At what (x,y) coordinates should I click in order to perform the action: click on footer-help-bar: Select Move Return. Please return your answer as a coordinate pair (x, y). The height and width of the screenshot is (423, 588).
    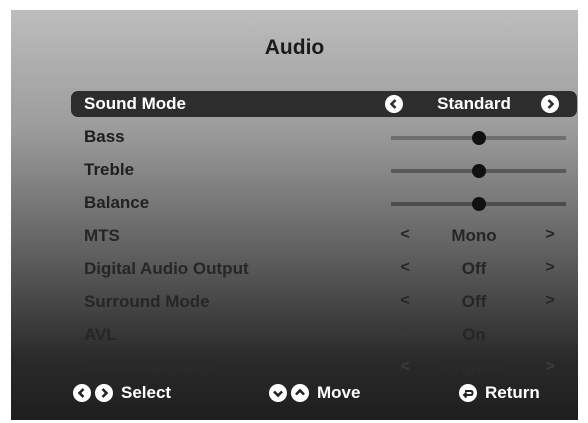
    Looking at the image, I should click on (324, 393).